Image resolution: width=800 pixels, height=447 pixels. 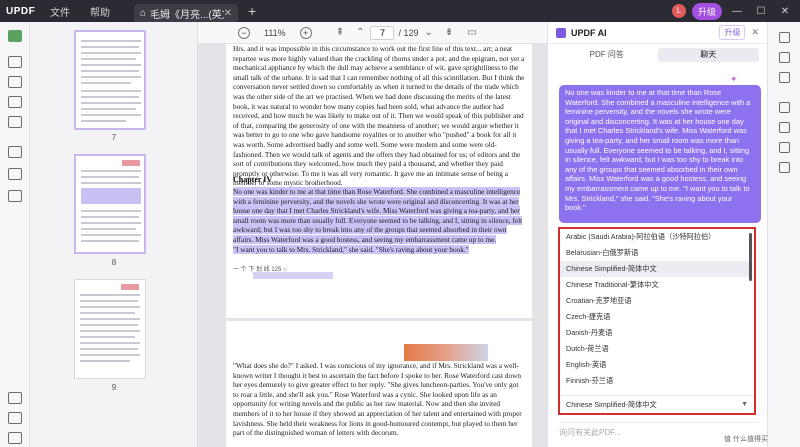 What do you see at coordinates (783, 234) in the screenshot?
I see `right-tool-strip` at bounding box center [783, 234].